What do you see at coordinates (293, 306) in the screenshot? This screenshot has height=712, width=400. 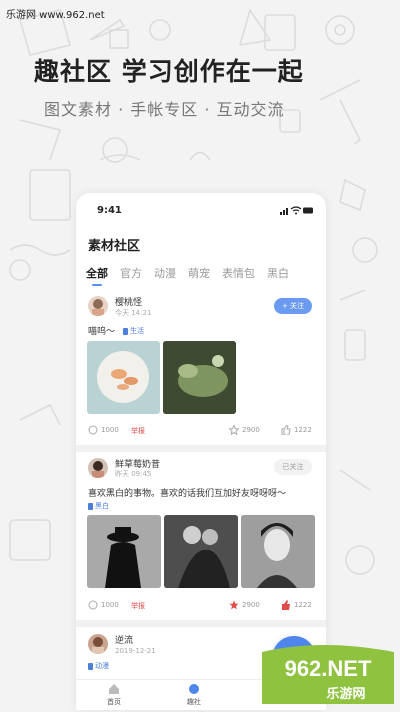 I see `follow-button: + 关注` at bounding box center [293, 306].